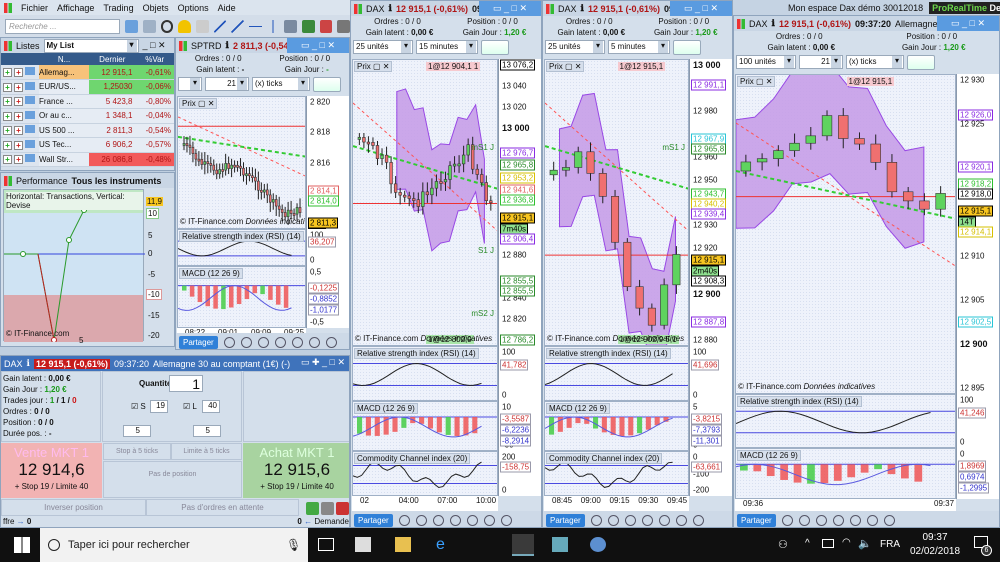  Describe the element at coordinates (156, 8) in the screenshot. I see `menu-objets: Objets` at that location.